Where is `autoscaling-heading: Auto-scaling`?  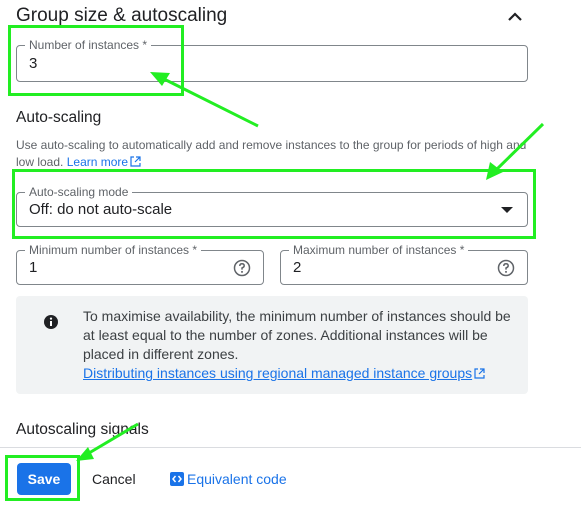 autoscaling-heading: Auto-scaling is located at coordinates (59, 117).